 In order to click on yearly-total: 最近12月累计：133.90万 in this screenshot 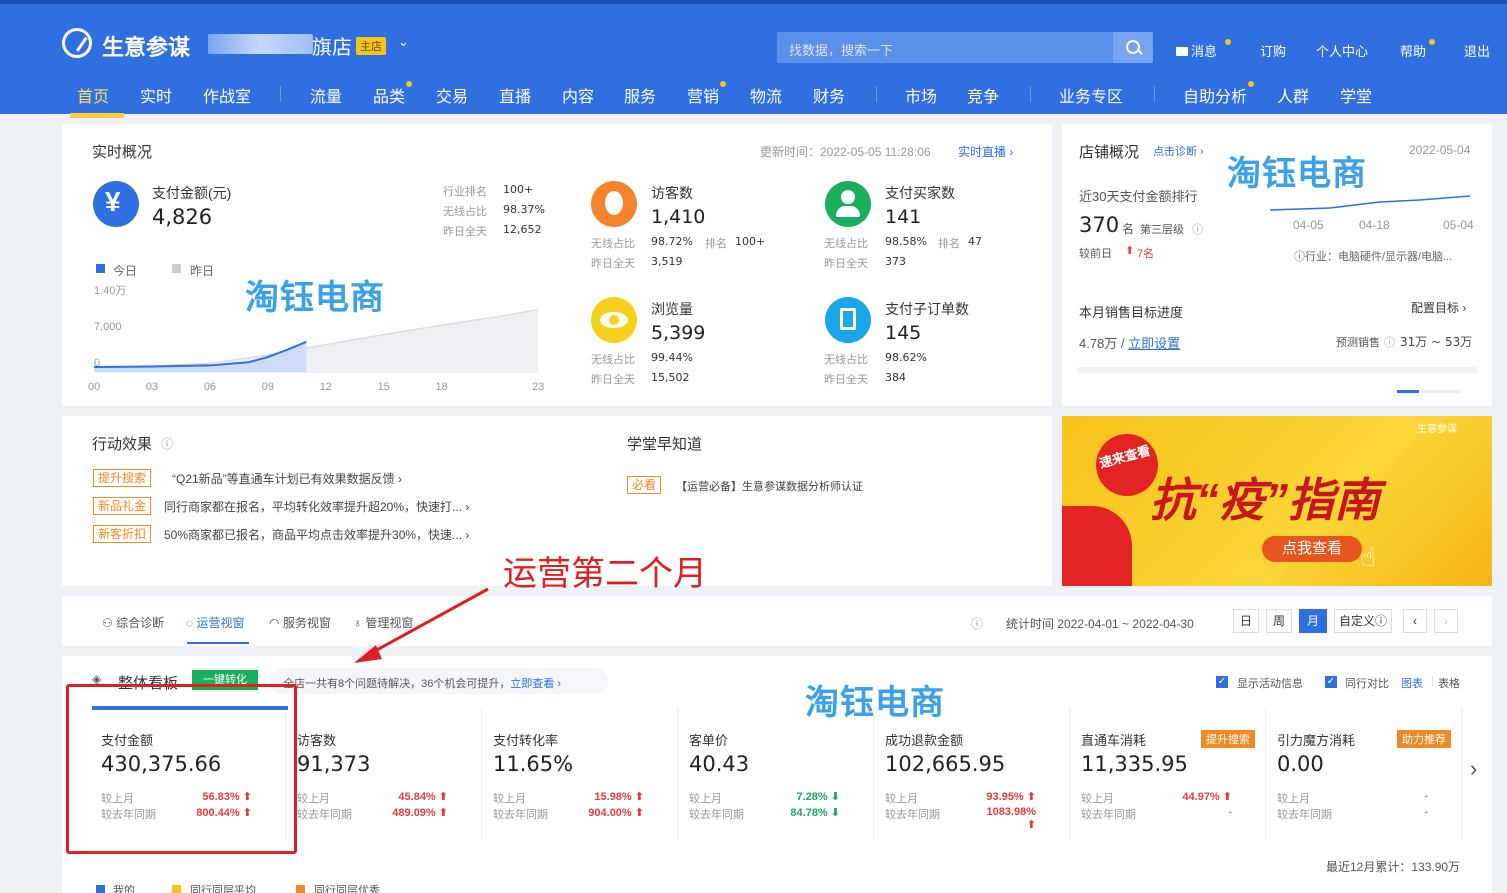, I will do `click(1393, 867)`.